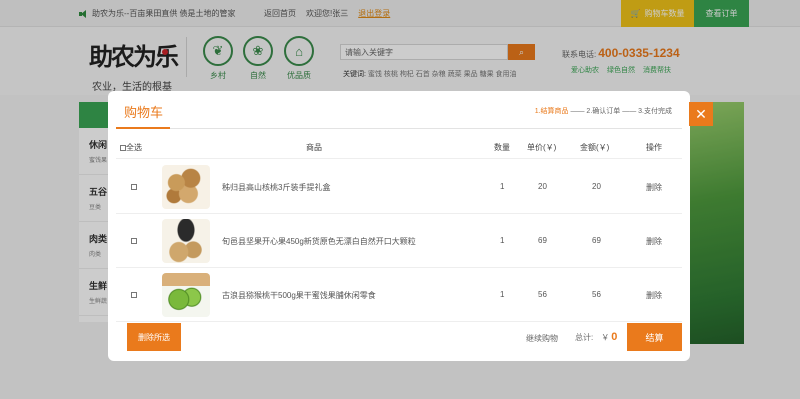  What do you see at coordinates (186, 187) in the screenshot?
I see `walnut-image` at bounding box center [186, 187].